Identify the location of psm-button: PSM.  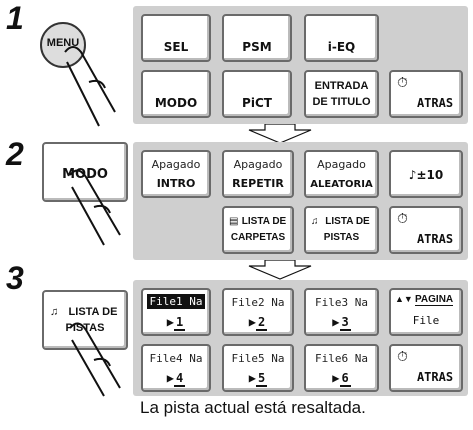
(257, 38).